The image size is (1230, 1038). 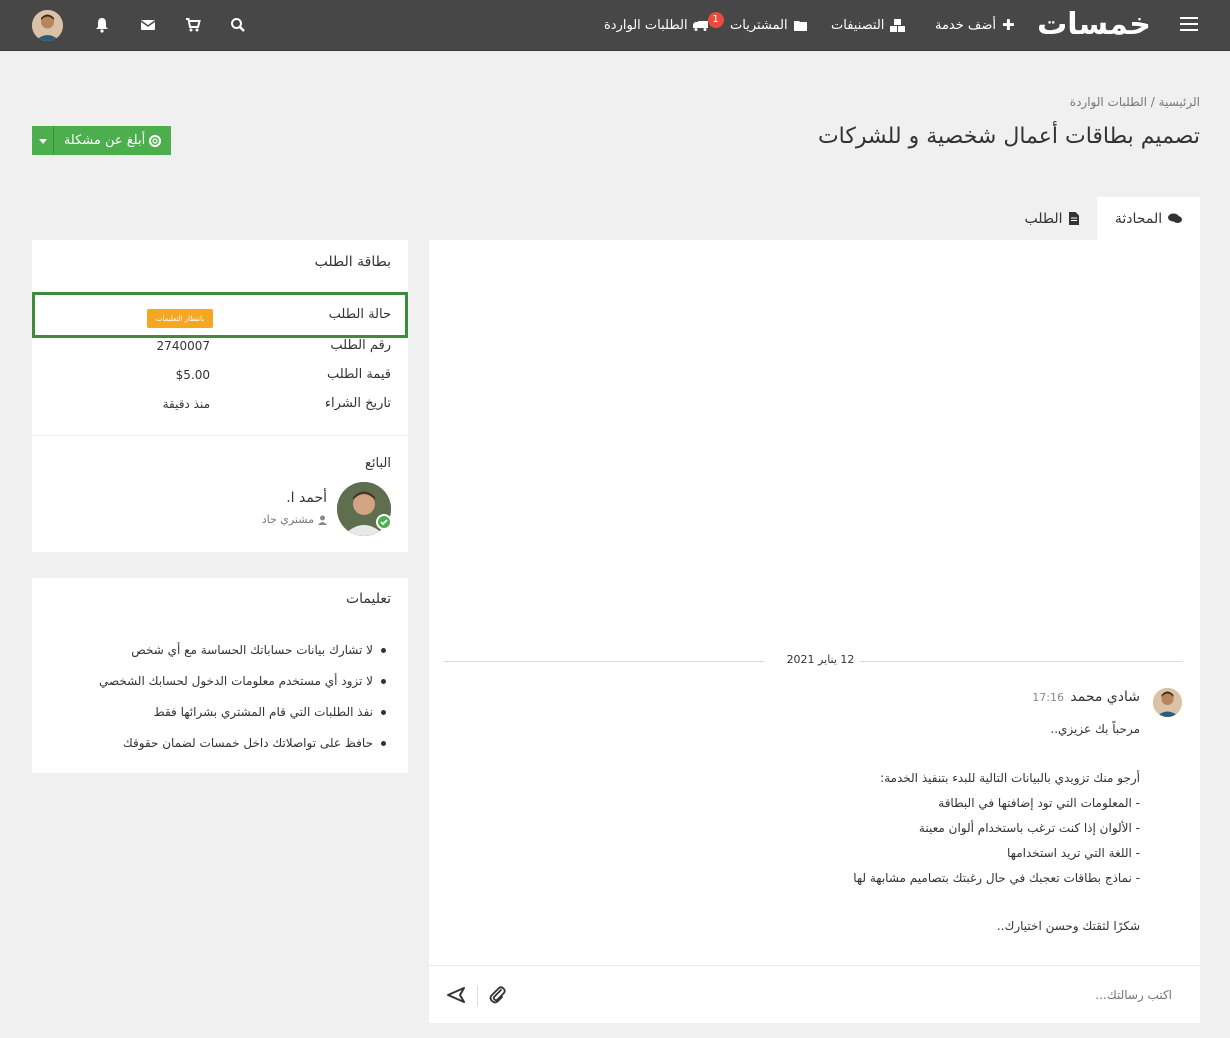 I want to click on order-price-label: قيمة الطلب, so click(x=358, y=374).